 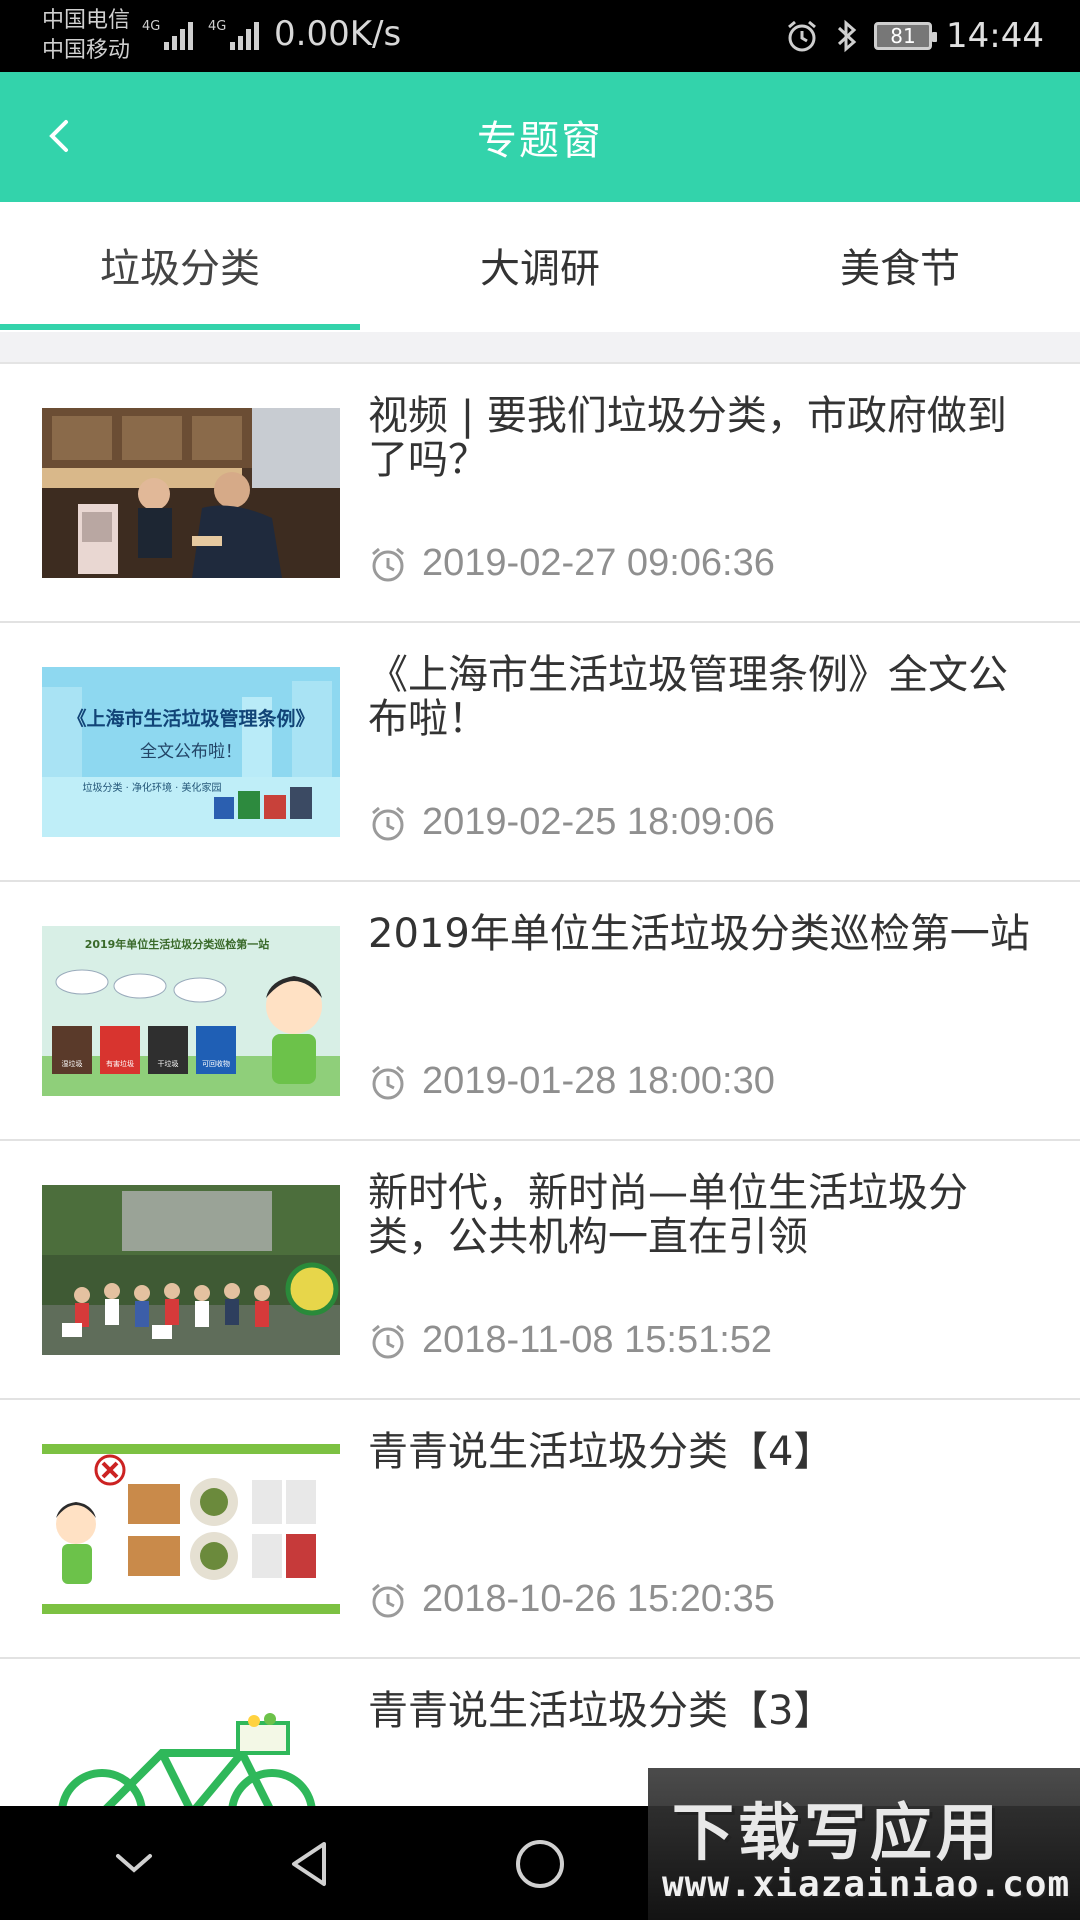 I want to click on article-thumbnail: 《上海市生活垃圾管理条例》 全文公布啦！ 垃圾分类 · 净化环境 · 美化家园, so click(x=191, y=752).